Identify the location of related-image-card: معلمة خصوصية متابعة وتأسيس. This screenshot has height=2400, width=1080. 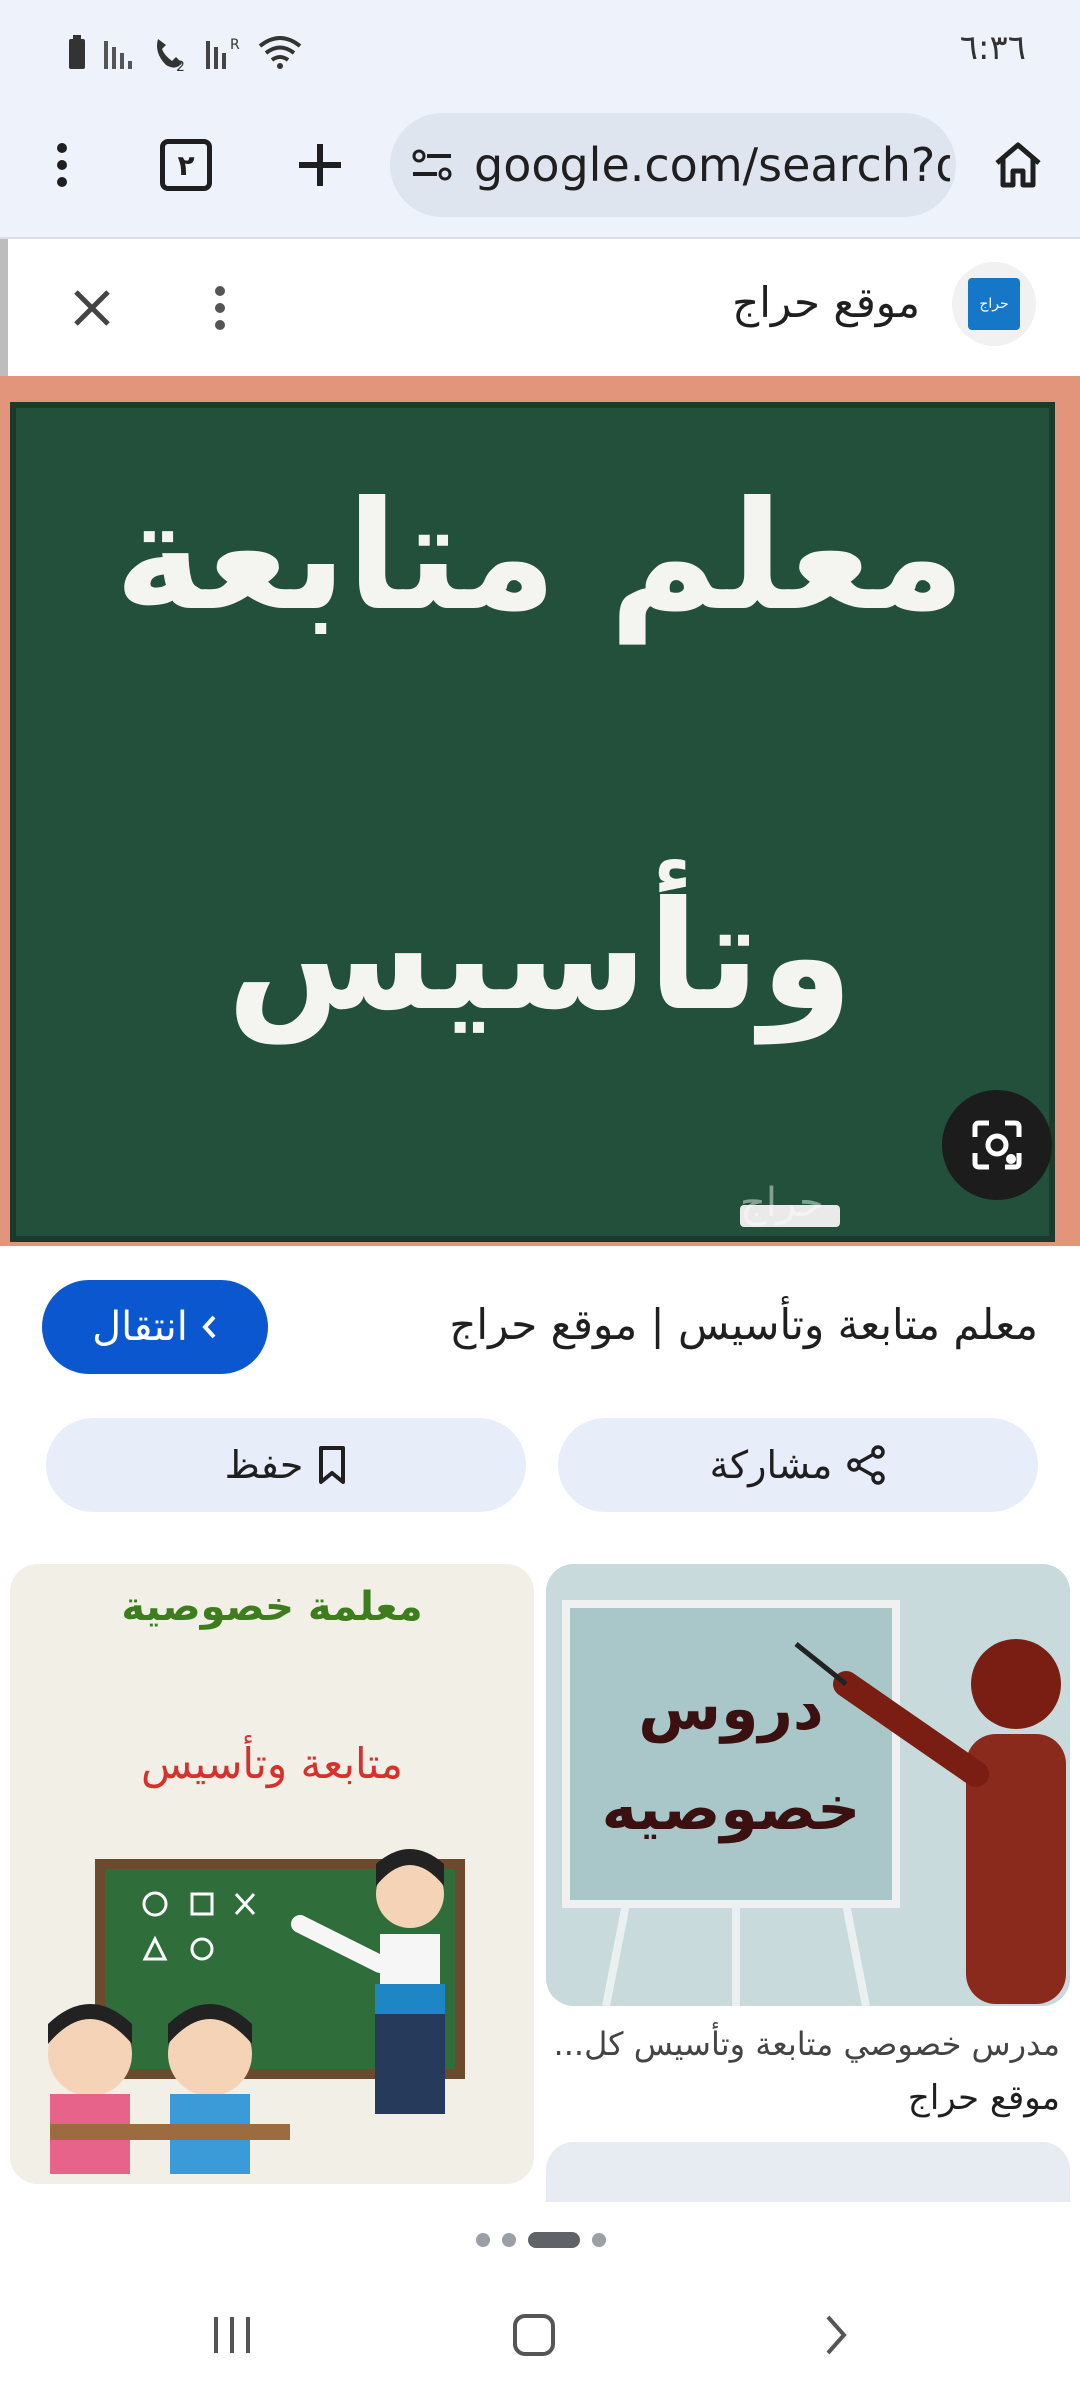
(272, 1874).